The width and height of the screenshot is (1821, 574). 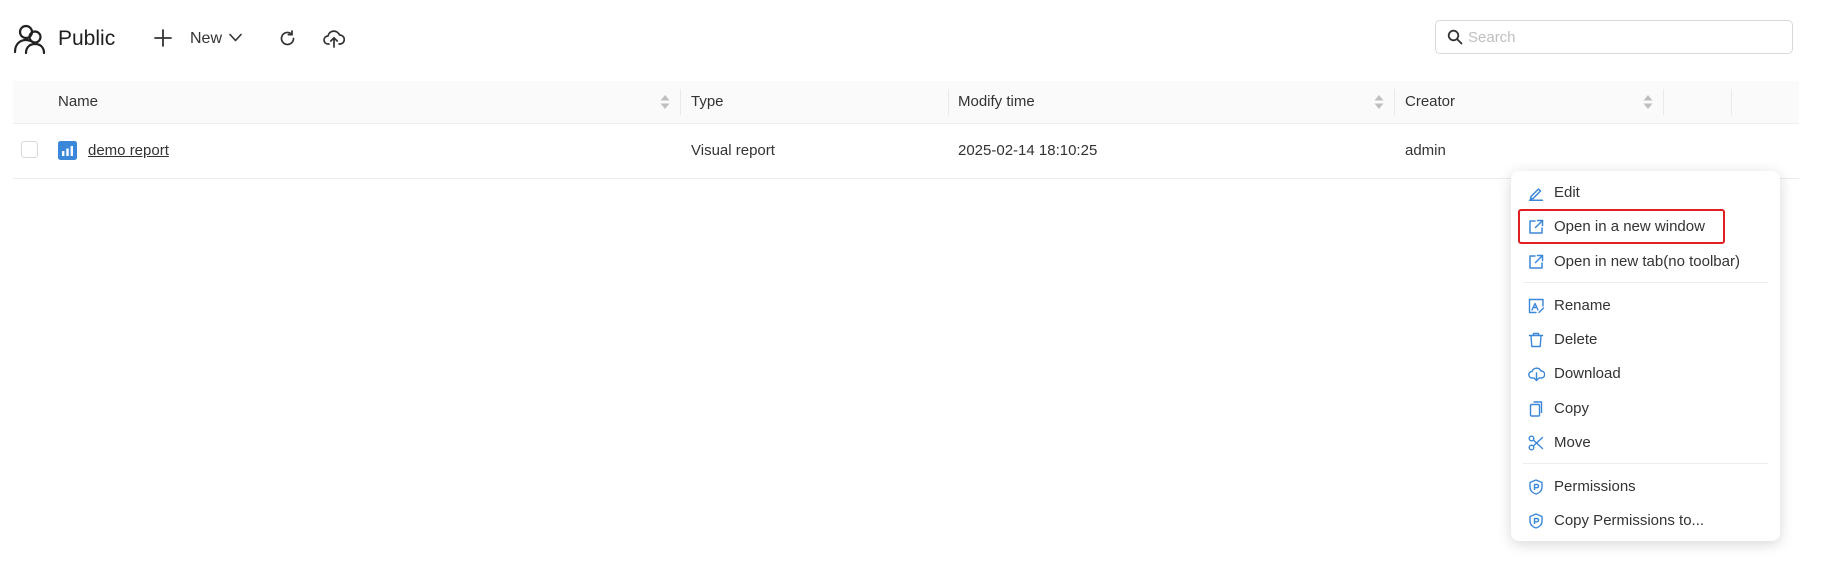 What do you see at coordinates (1536, 262) in the screenshot?
I see `external-link-icon` at bounding box center [1536, 262].